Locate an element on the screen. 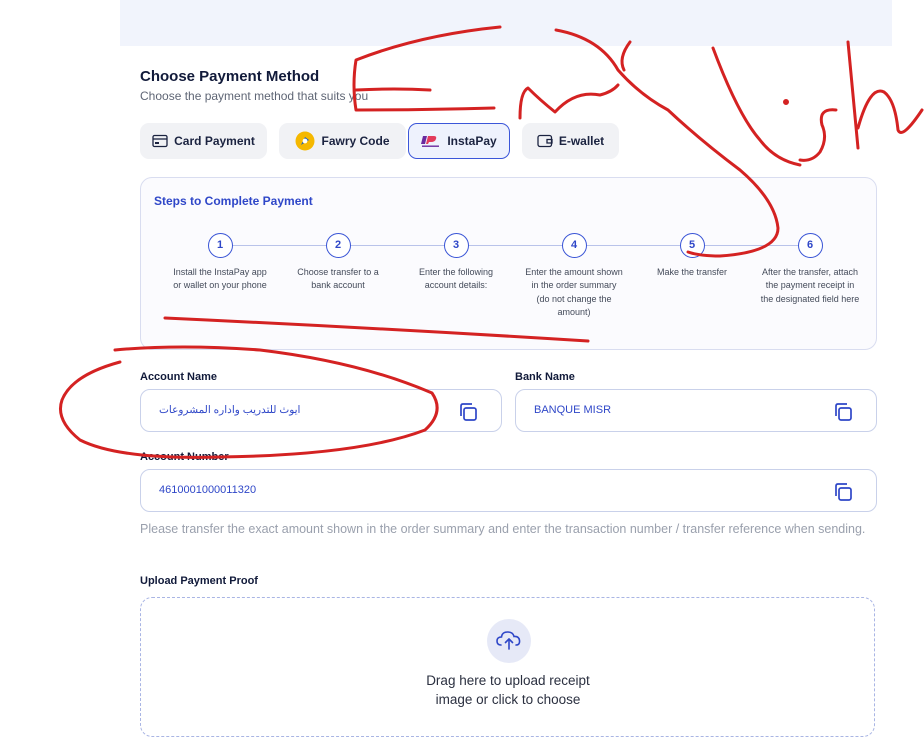  account-number-value: 4610001000011320 is located at coordinates (208, 490).